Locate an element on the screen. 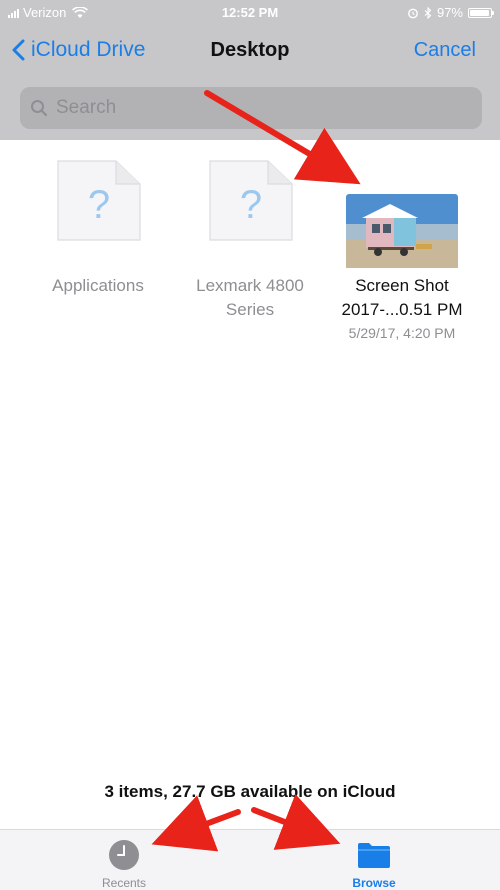 This screenshot has width=500, height=890. back-button: iCloud Drive is located at coordinates (78, 50).